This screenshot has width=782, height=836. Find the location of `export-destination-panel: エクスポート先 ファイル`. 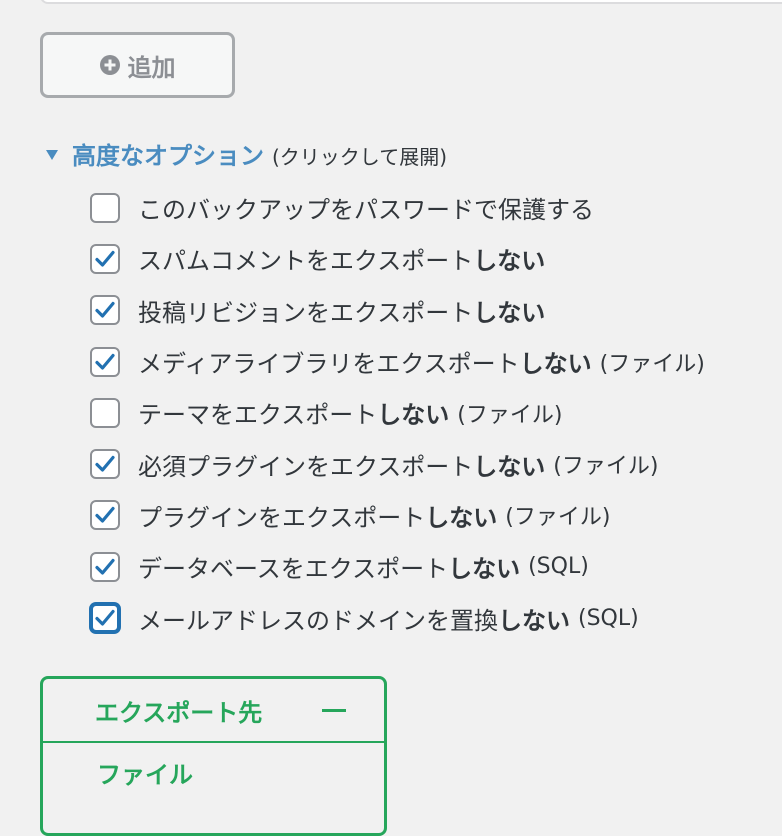

export-destination-panel: エクスポート先 ファイル is located at coordinates (213, 756).